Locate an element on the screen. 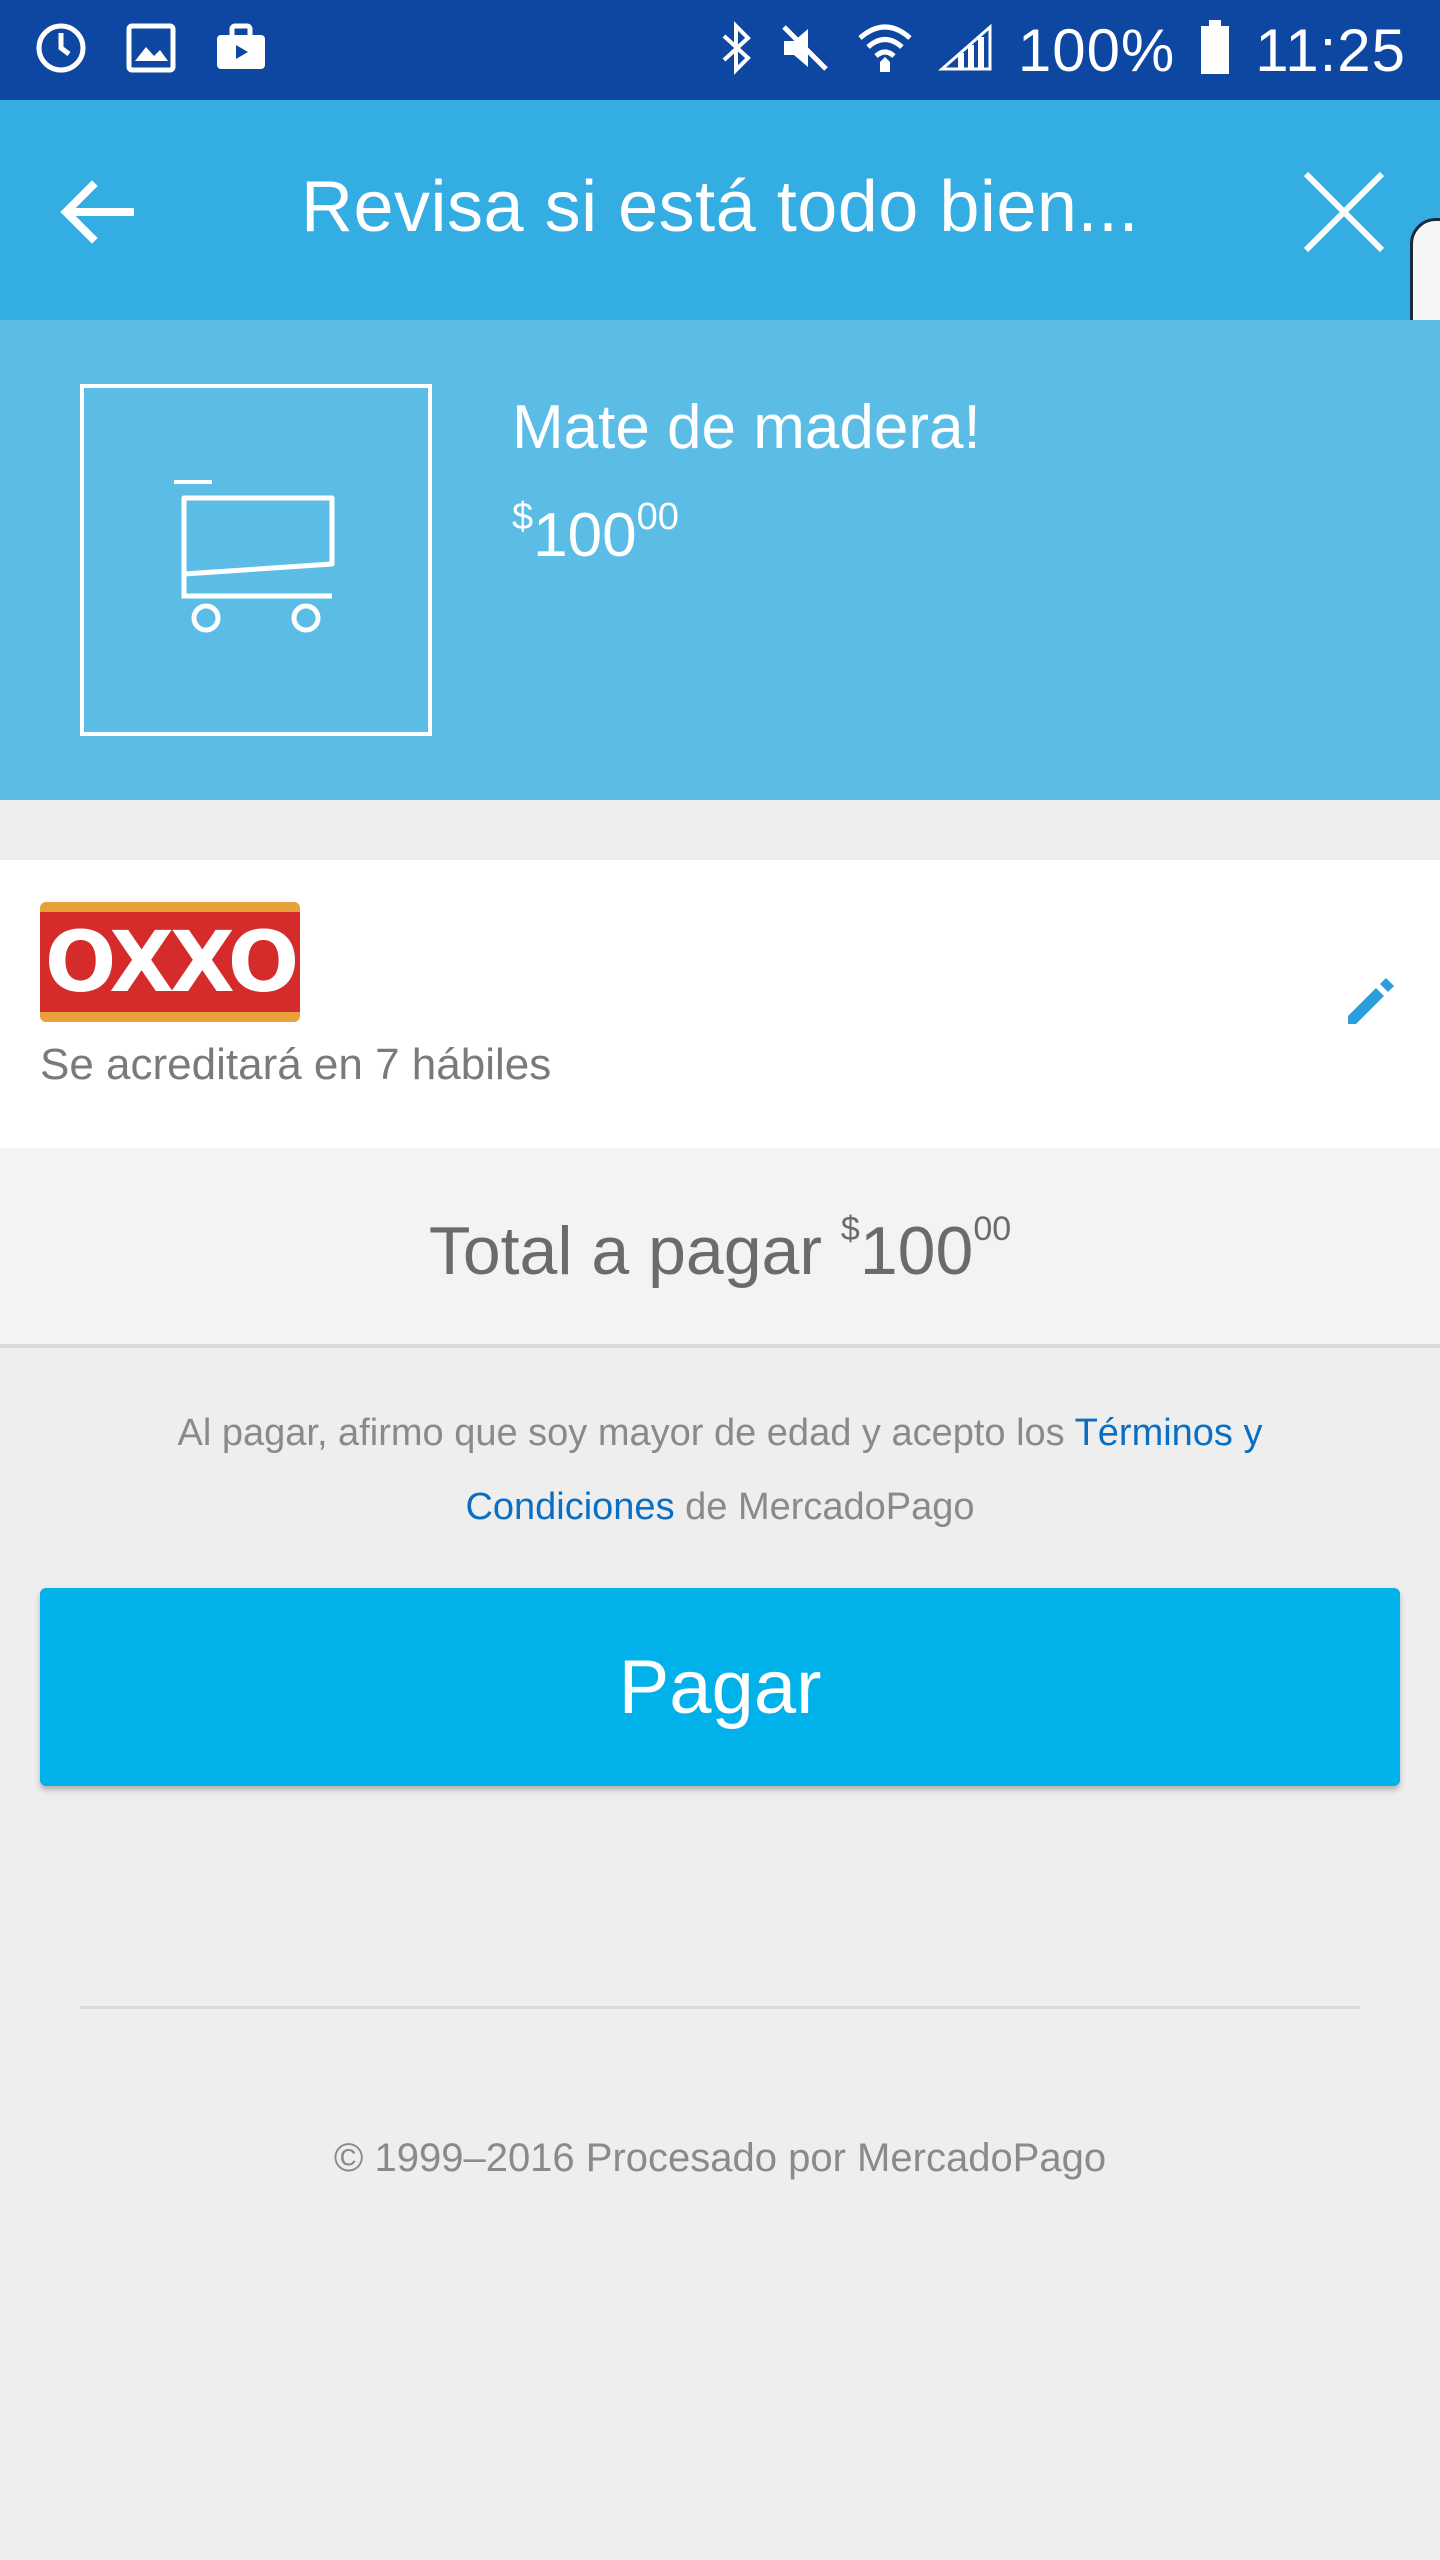  wifi-icon is located at coordinates (885, 50).